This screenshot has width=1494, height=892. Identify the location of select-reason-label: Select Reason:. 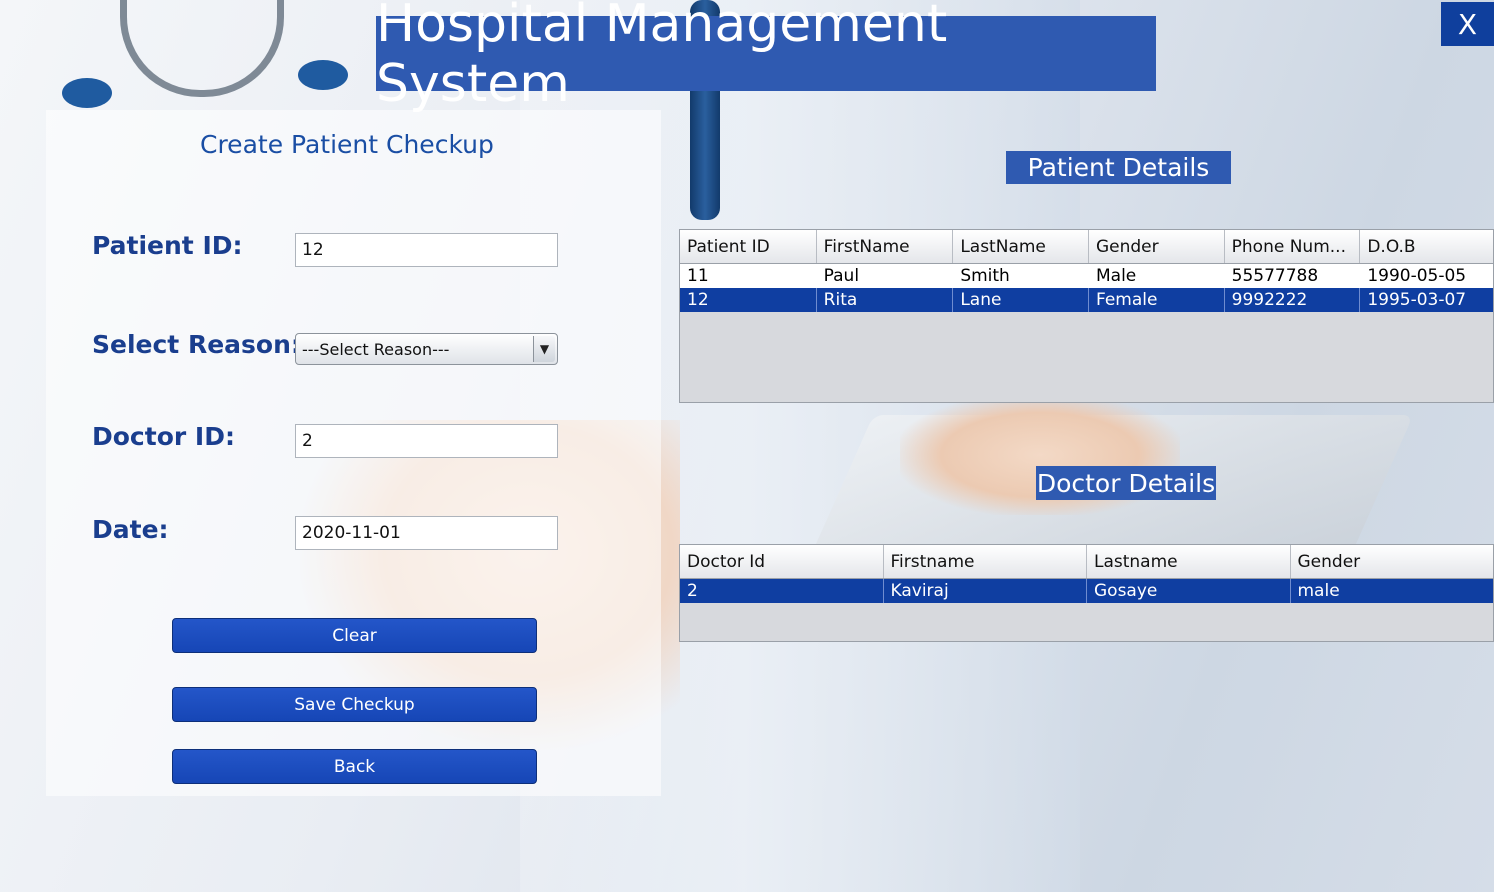
(196, 344).